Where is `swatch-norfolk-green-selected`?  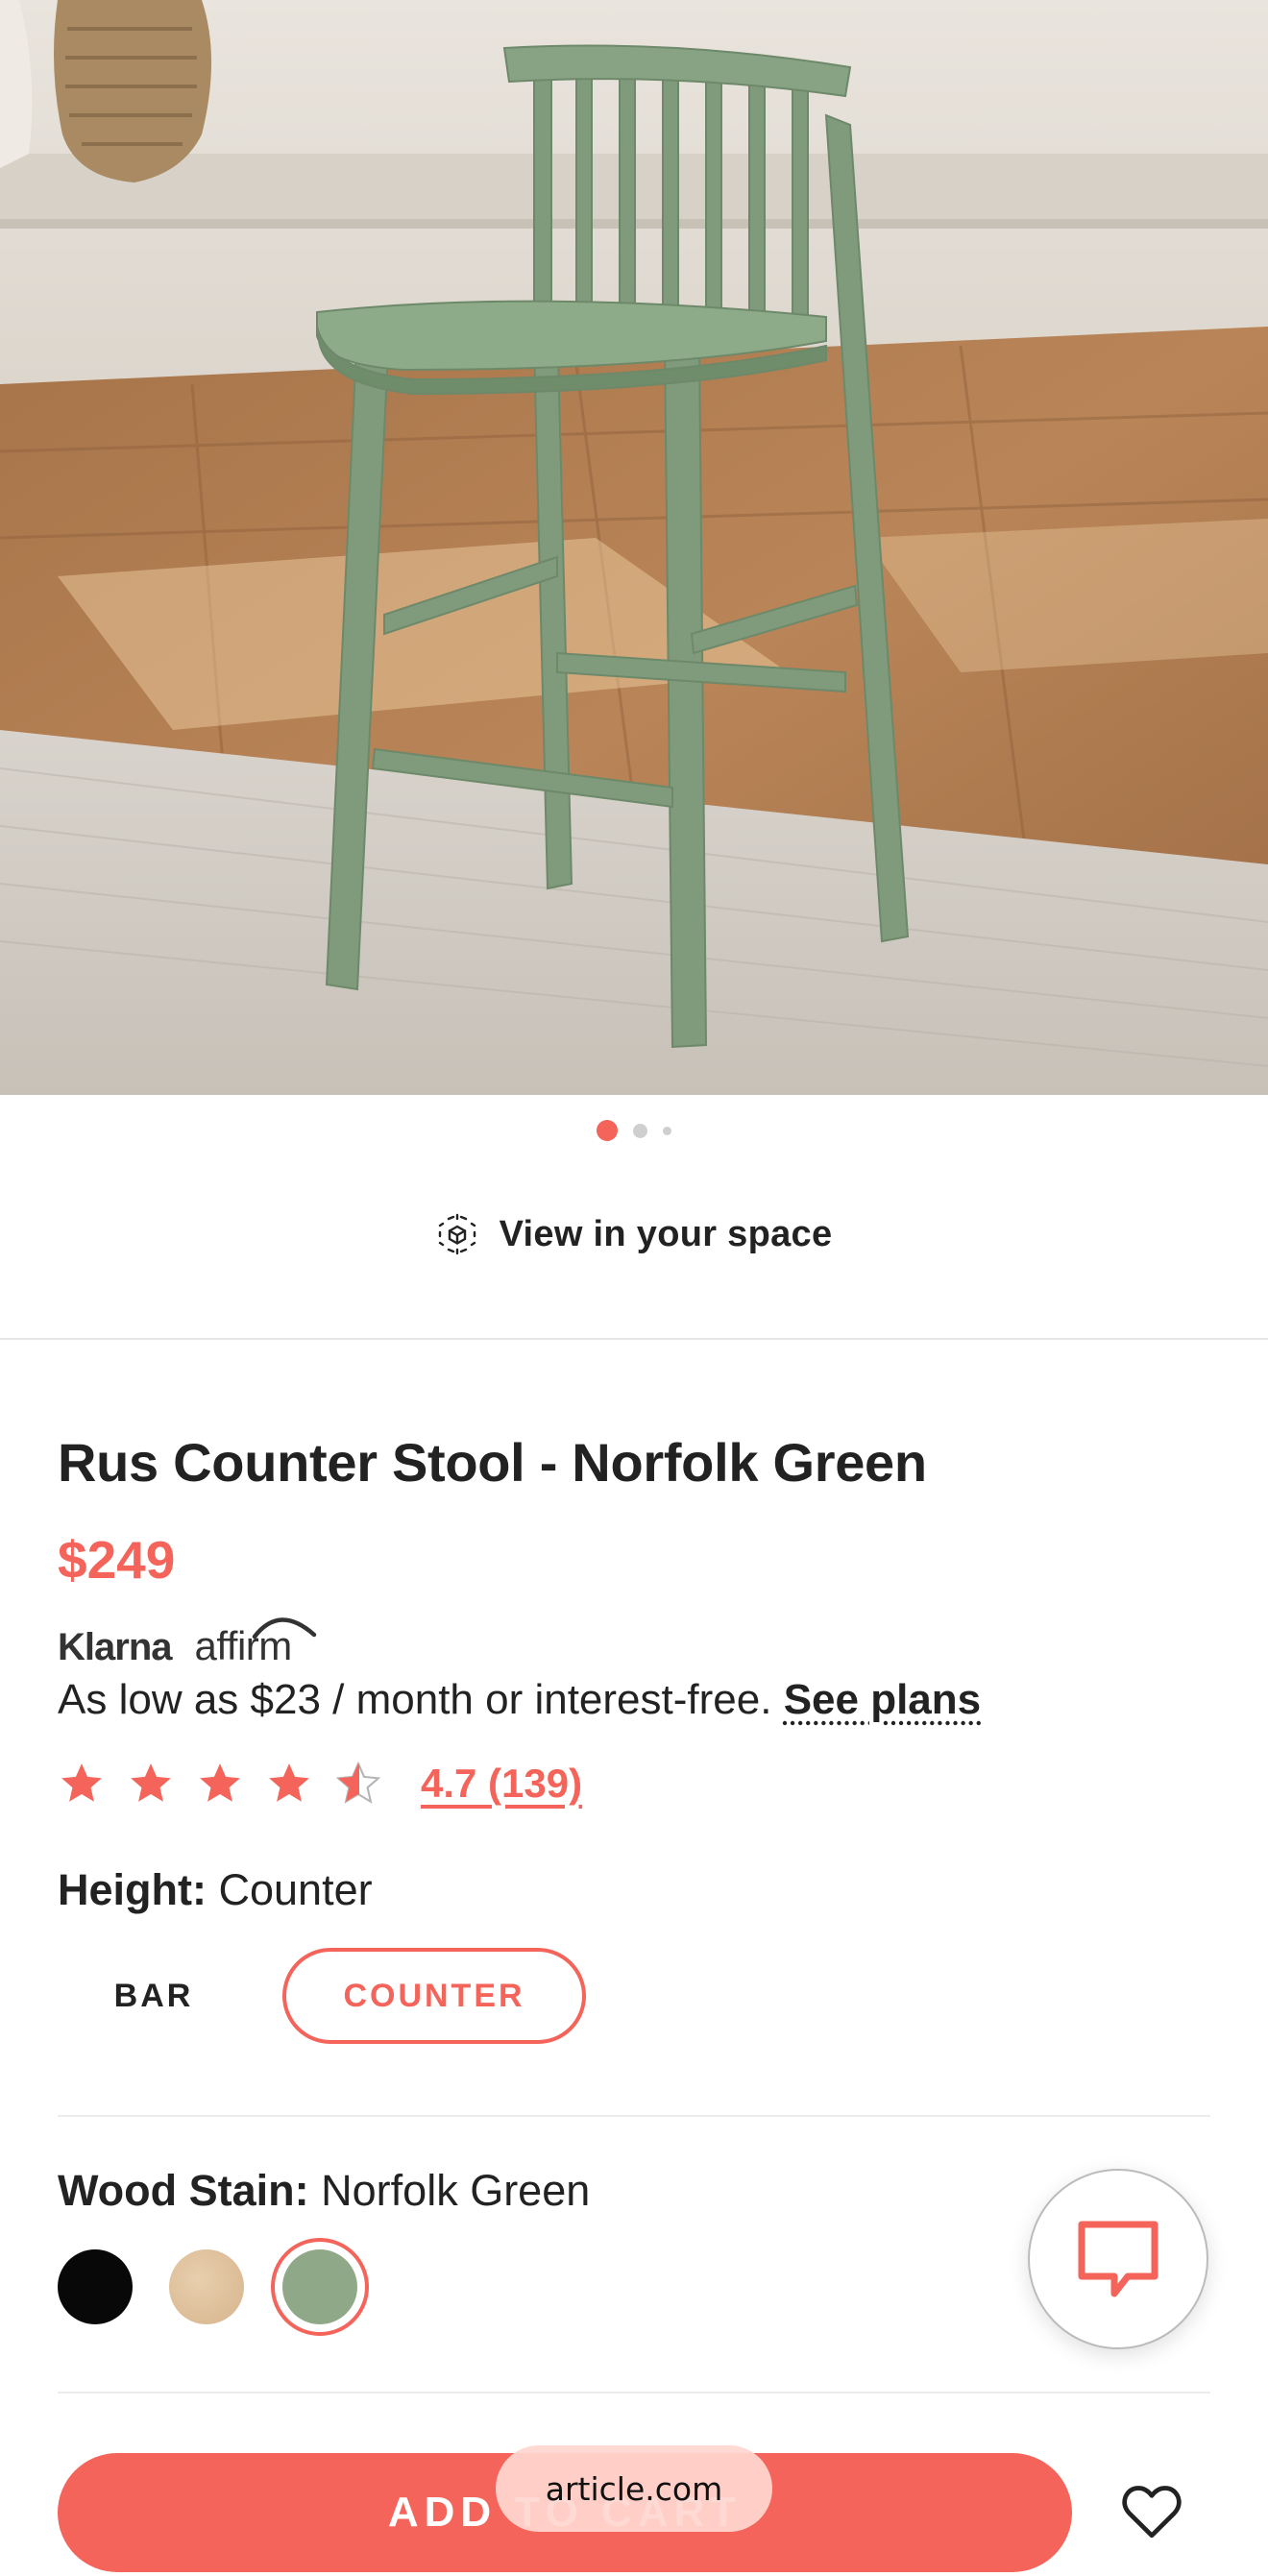
swatch-norfolk-green-selected is located at coordinates (320, 2287).